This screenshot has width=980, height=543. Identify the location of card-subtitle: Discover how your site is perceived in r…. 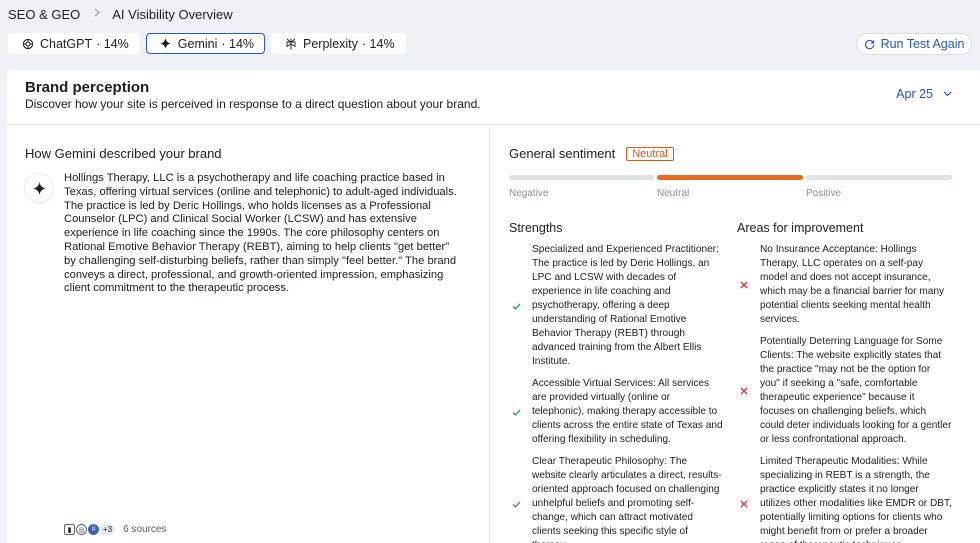
(253, 104).